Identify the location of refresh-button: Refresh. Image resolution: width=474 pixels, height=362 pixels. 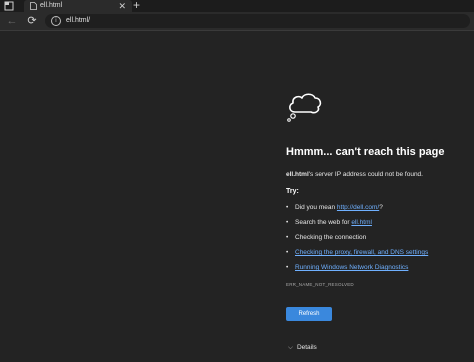
(309, 314).